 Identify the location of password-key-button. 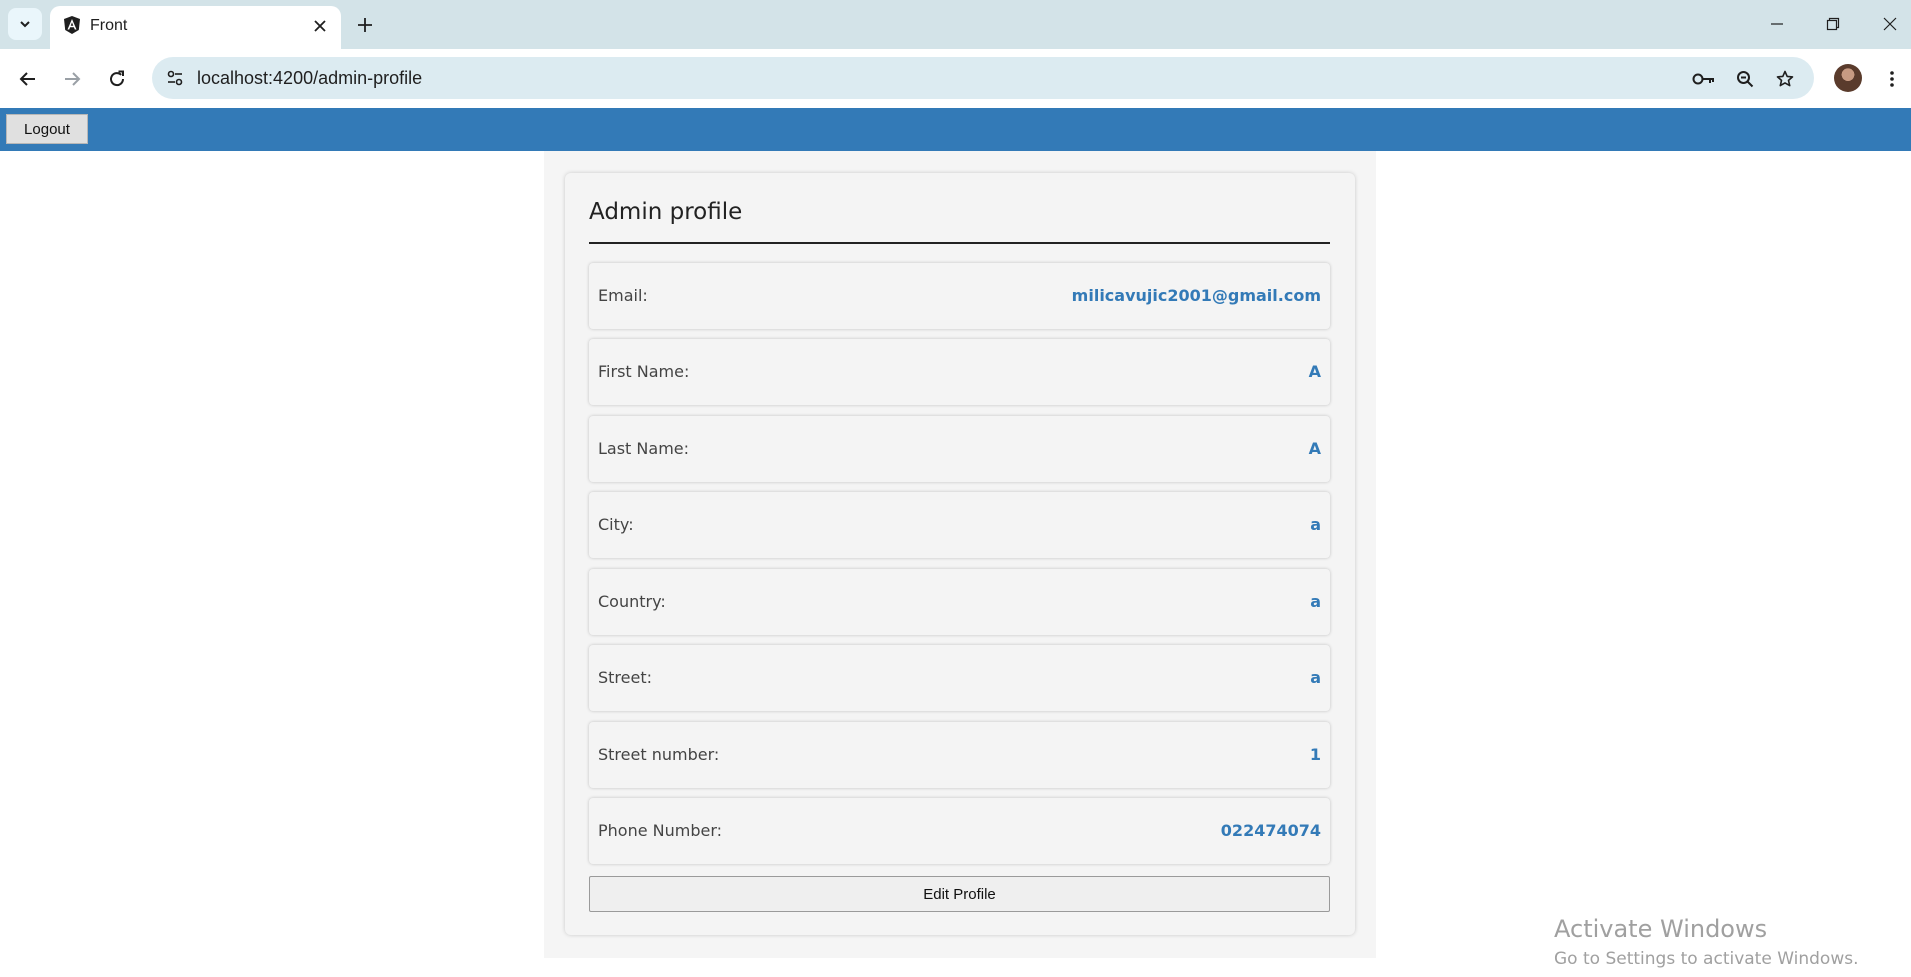
(1704, 79).